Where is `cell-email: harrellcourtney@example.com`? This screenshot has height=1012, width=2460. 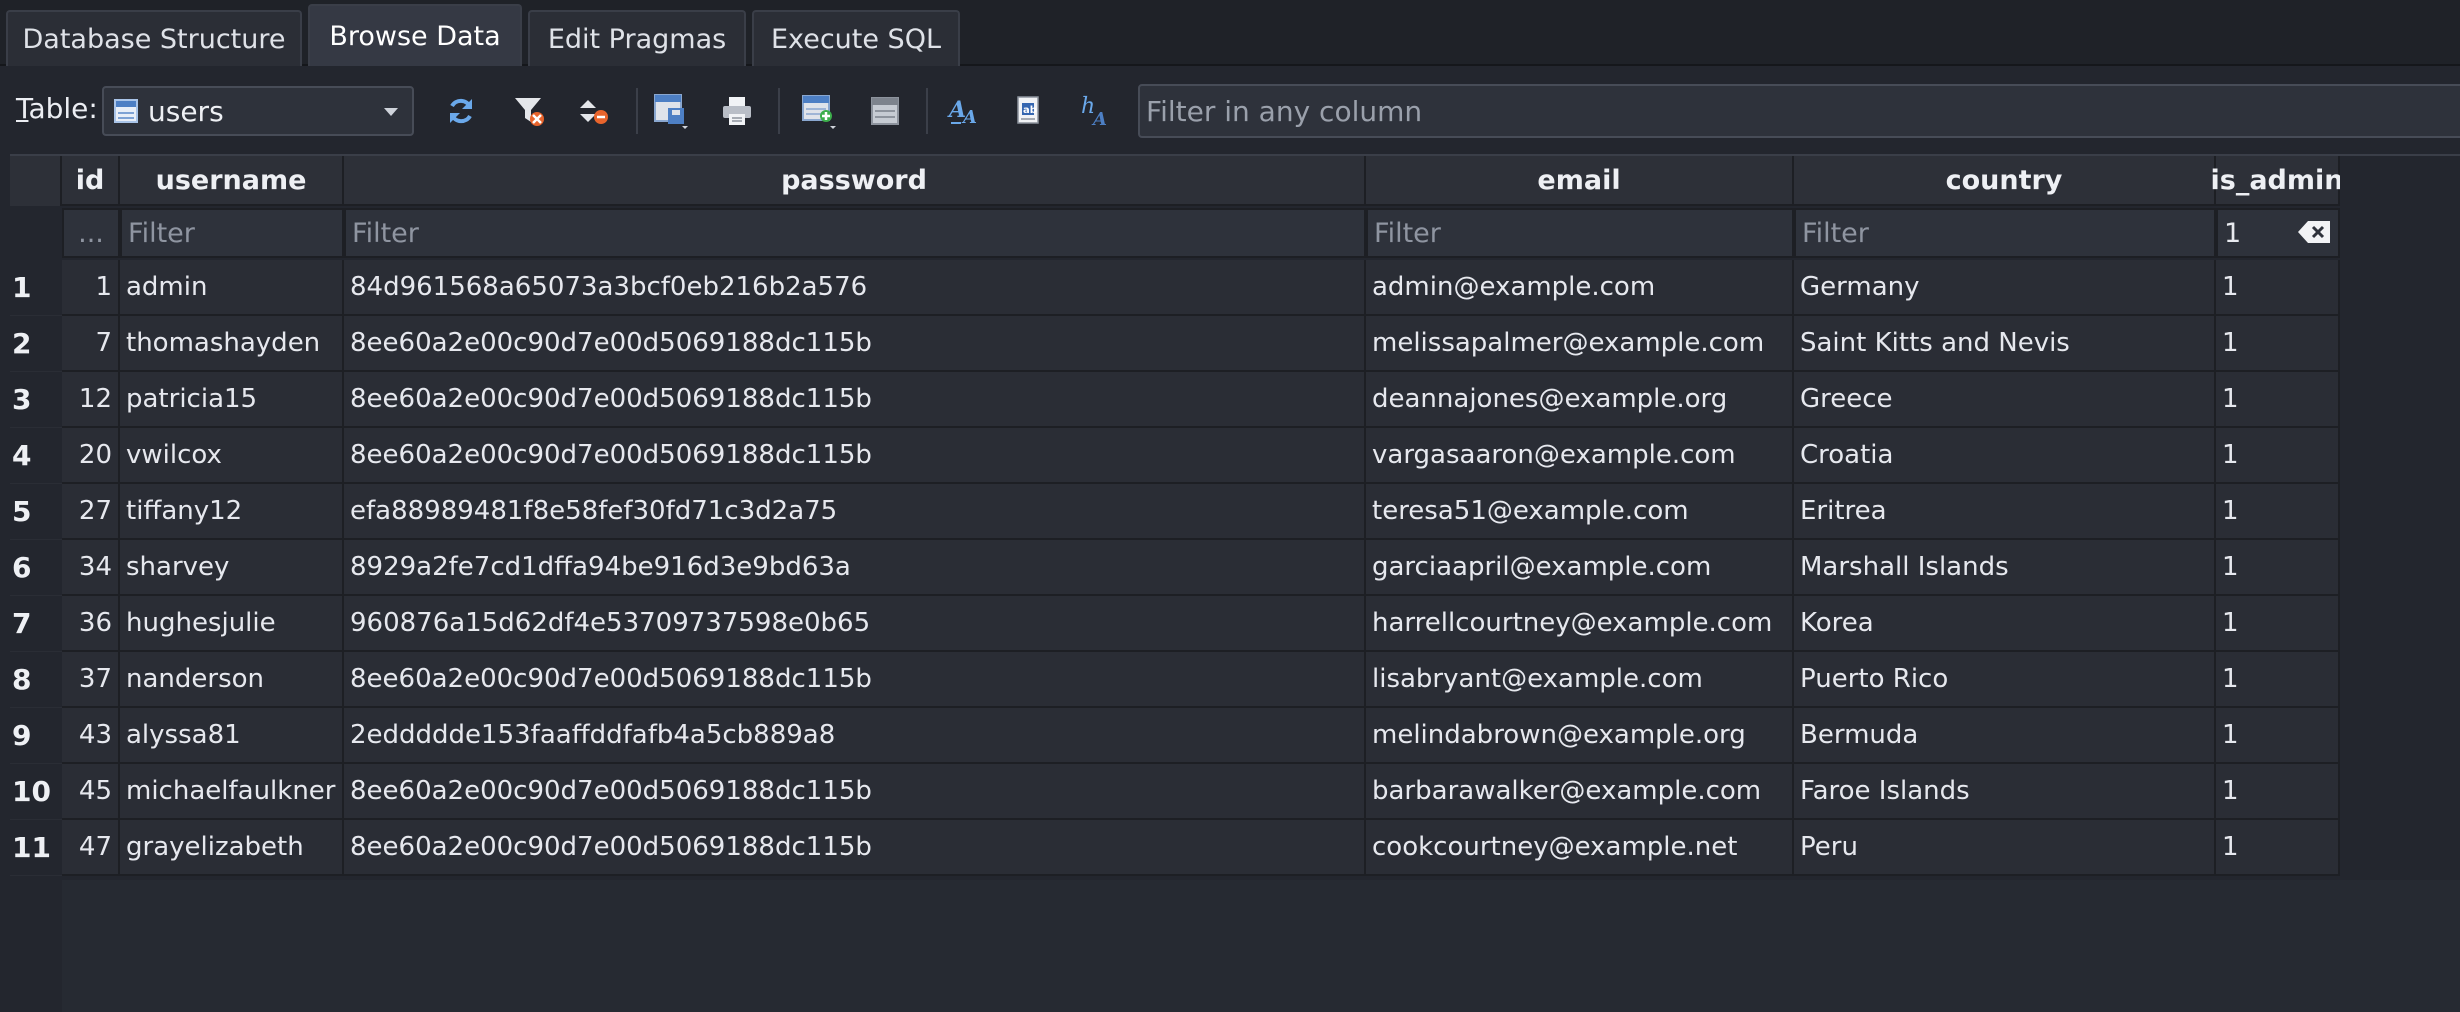
cell-email: harrellcourtney@example.com is located at coordinates (1580, 624).